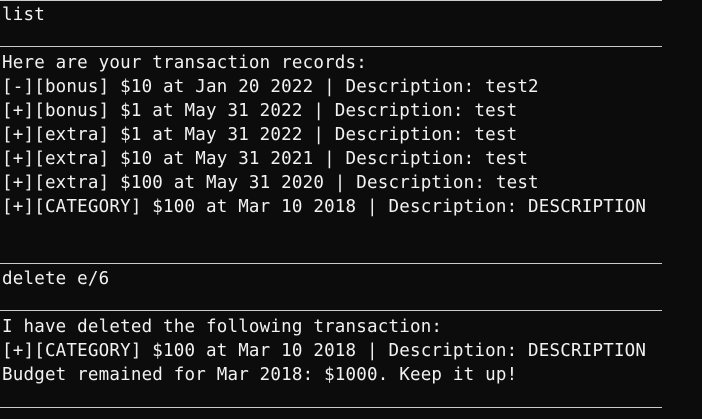 The width and height of the screenshot is (702, 419). I want to click on command-input-line: delete e/6, so click(56, 279).